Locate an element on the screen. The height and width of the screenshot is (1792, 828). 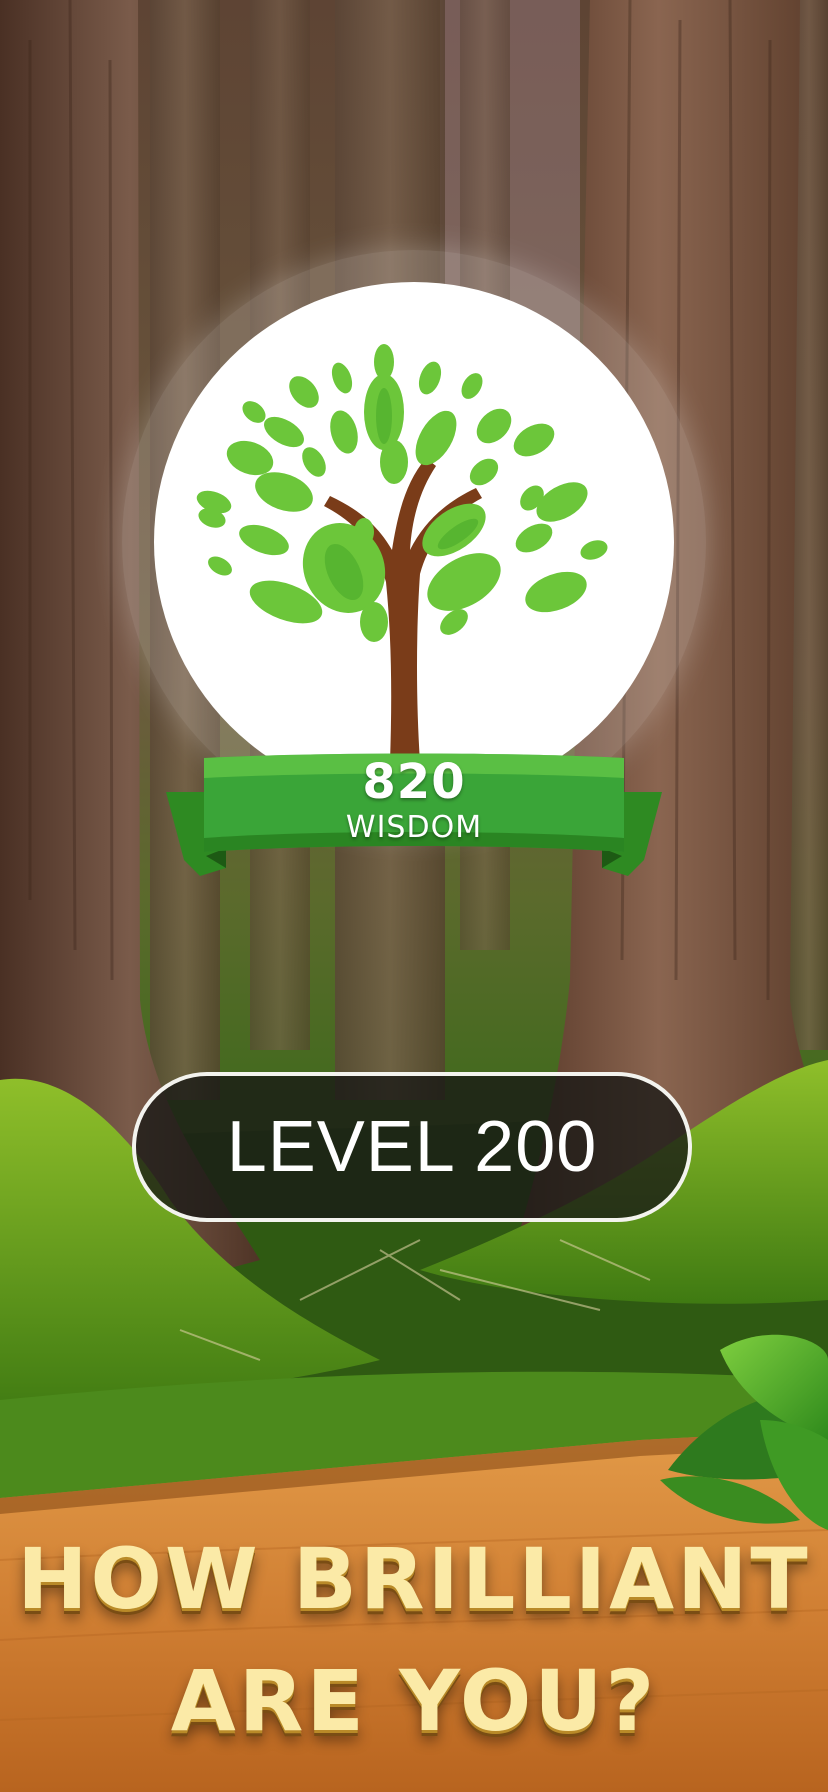
headline-line-1: HOW BRILLIANT is located at coordinates (414, 1579).